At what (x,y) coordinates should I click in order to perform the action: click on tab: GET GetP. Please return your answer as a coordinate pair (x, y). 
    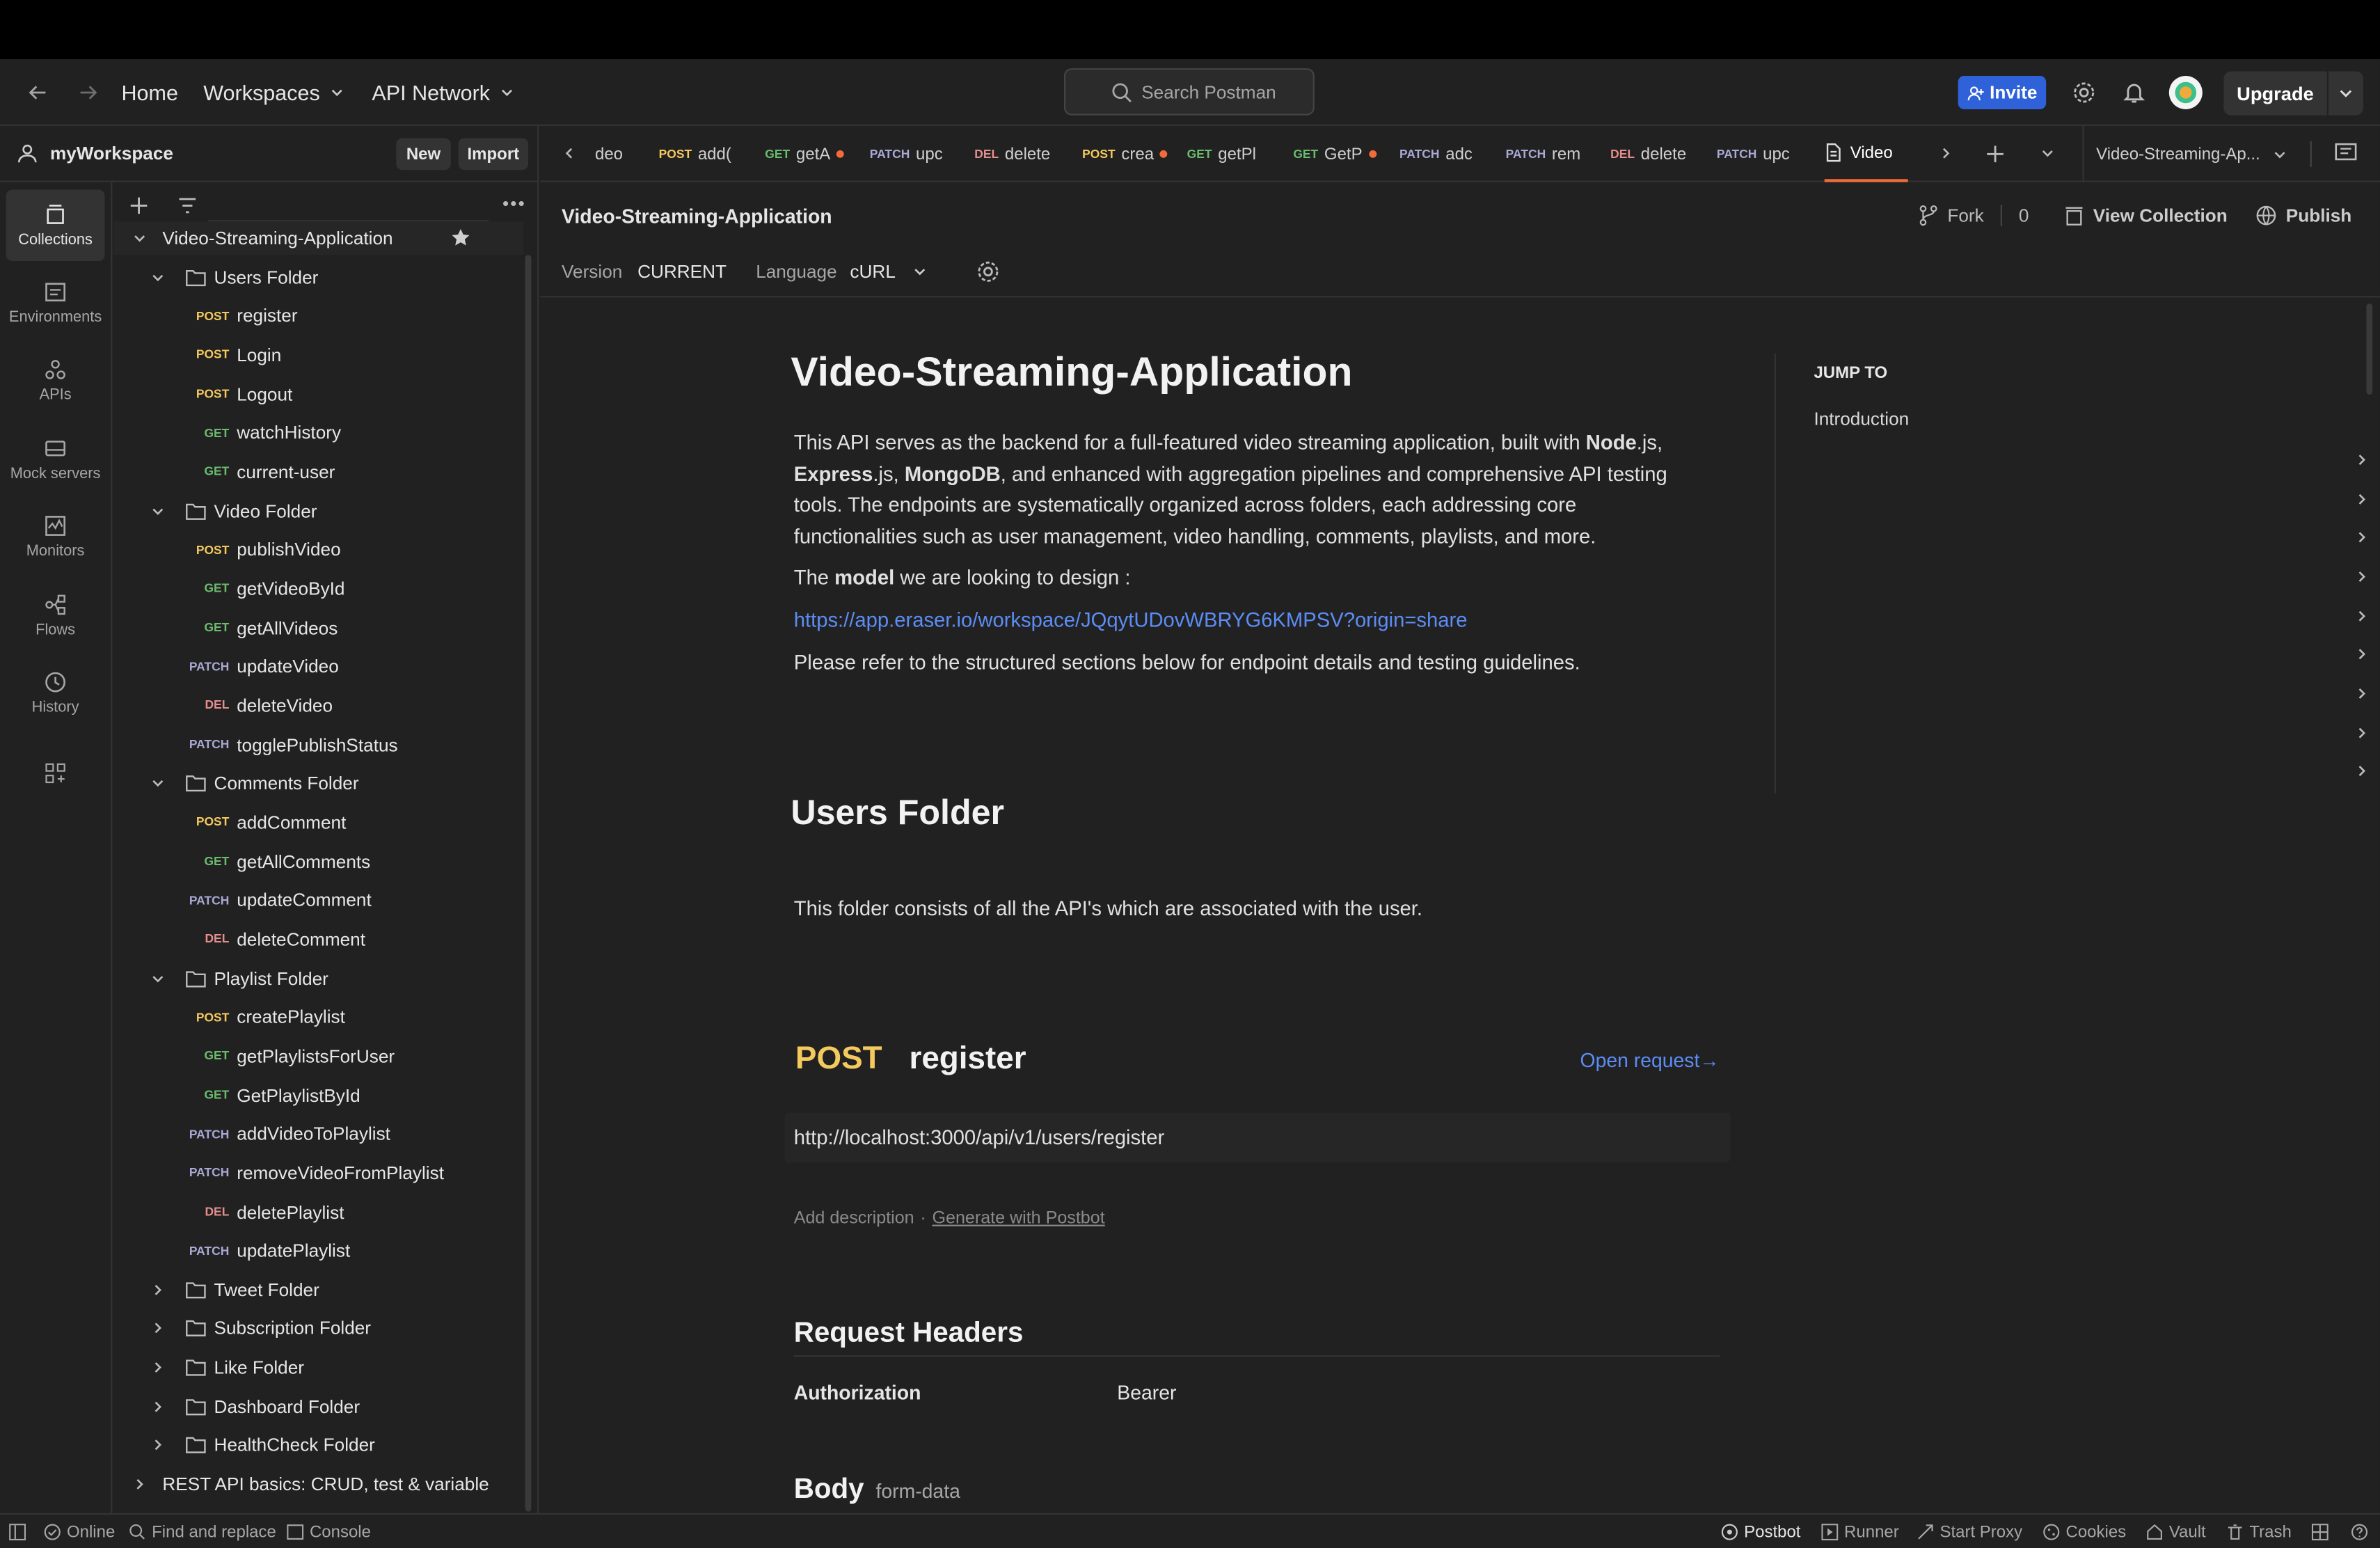
    Looking at the image, I should click on (1340, 154).